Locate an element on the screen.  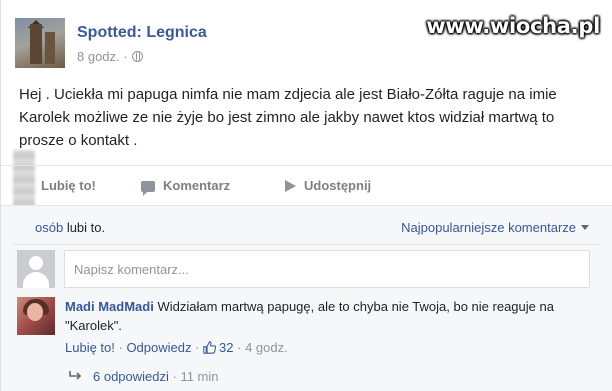
likes-summary: osób lubi to. is located at coordinates (70, 227).